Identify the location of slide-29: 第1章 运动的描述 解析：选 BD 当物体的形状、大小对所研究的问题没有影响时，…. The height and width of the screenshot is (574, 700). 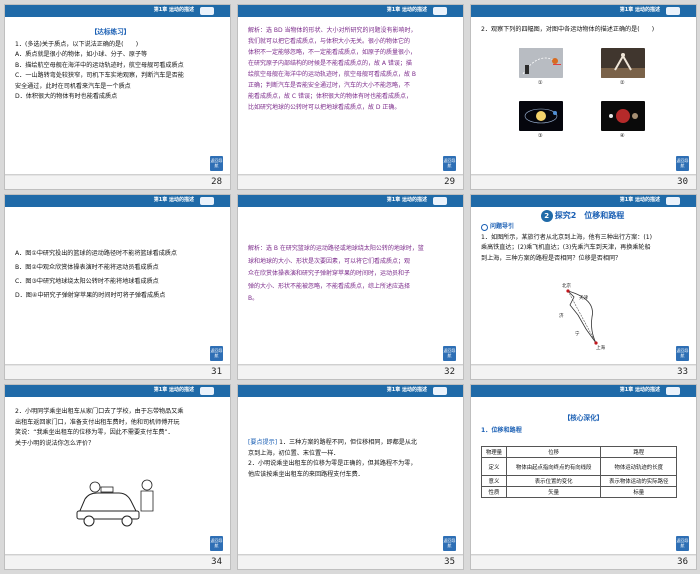
(350, 97).